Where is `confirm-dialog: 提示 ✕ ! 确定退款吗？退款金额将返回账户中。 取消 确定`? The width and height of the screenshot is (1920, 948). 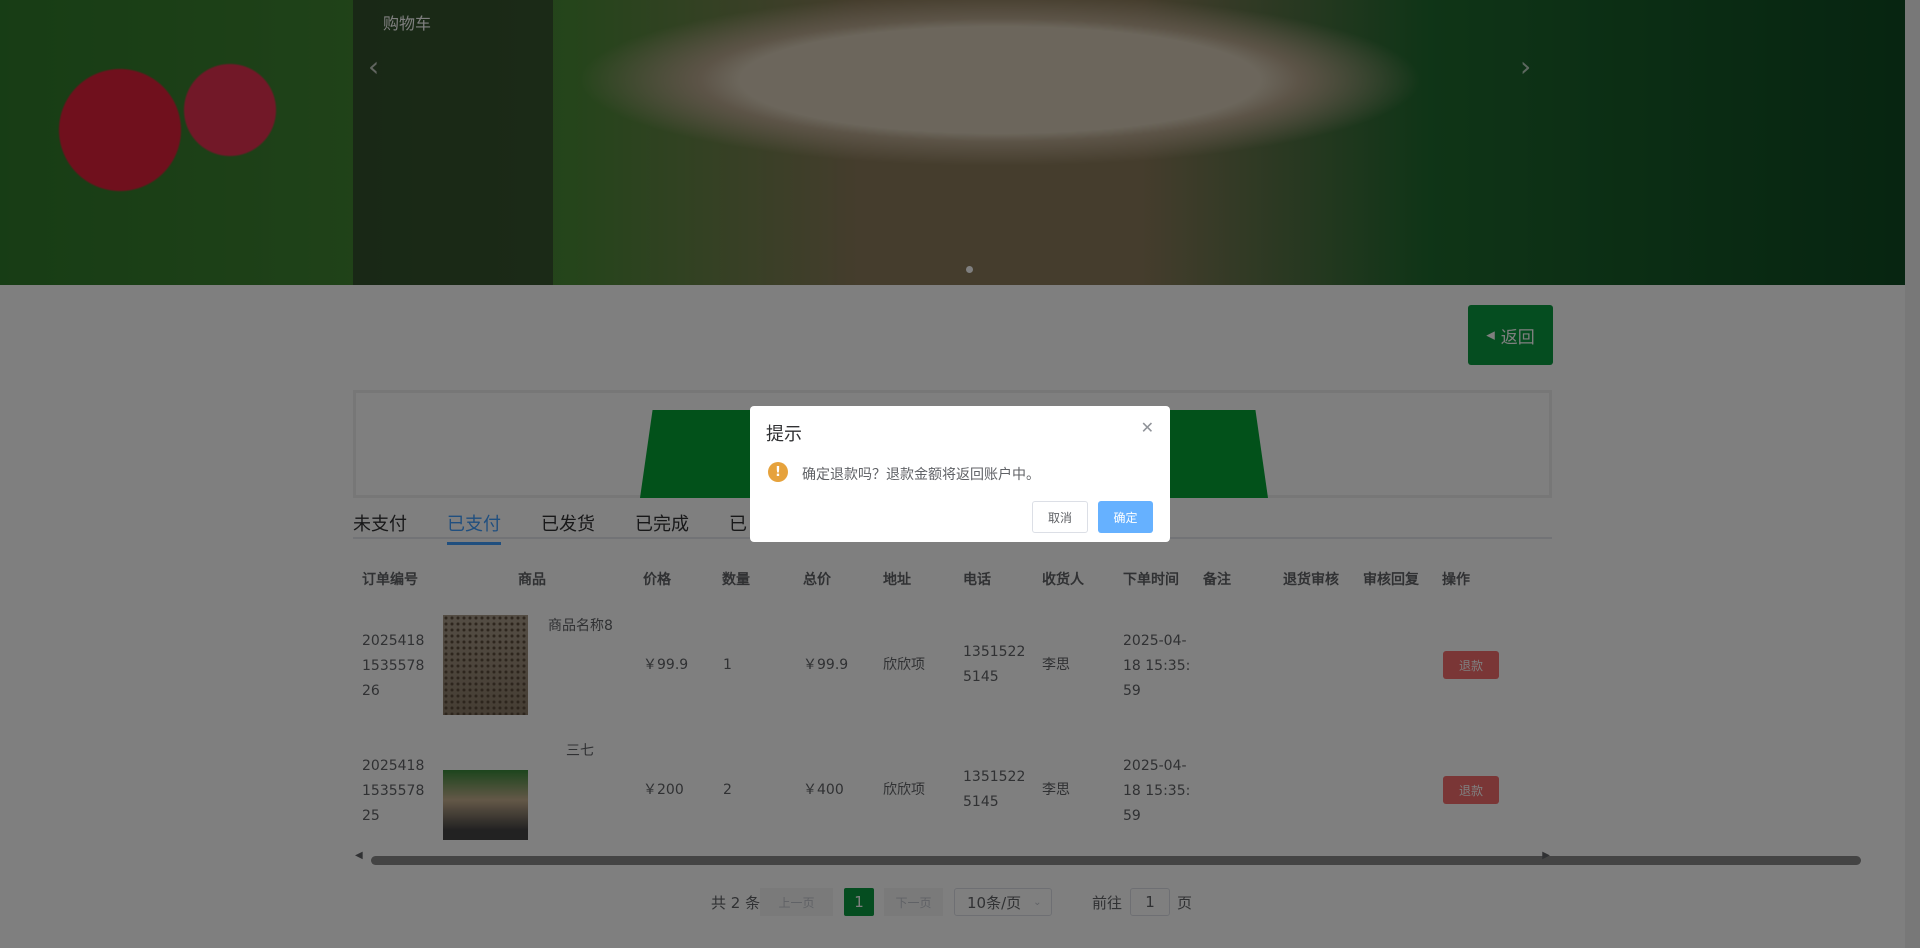
confirm-dialog: 提示 ✕ ! 确定退款吗？退款金额将返回账户中。 取消 确定 is located at coordinates (960, 474).